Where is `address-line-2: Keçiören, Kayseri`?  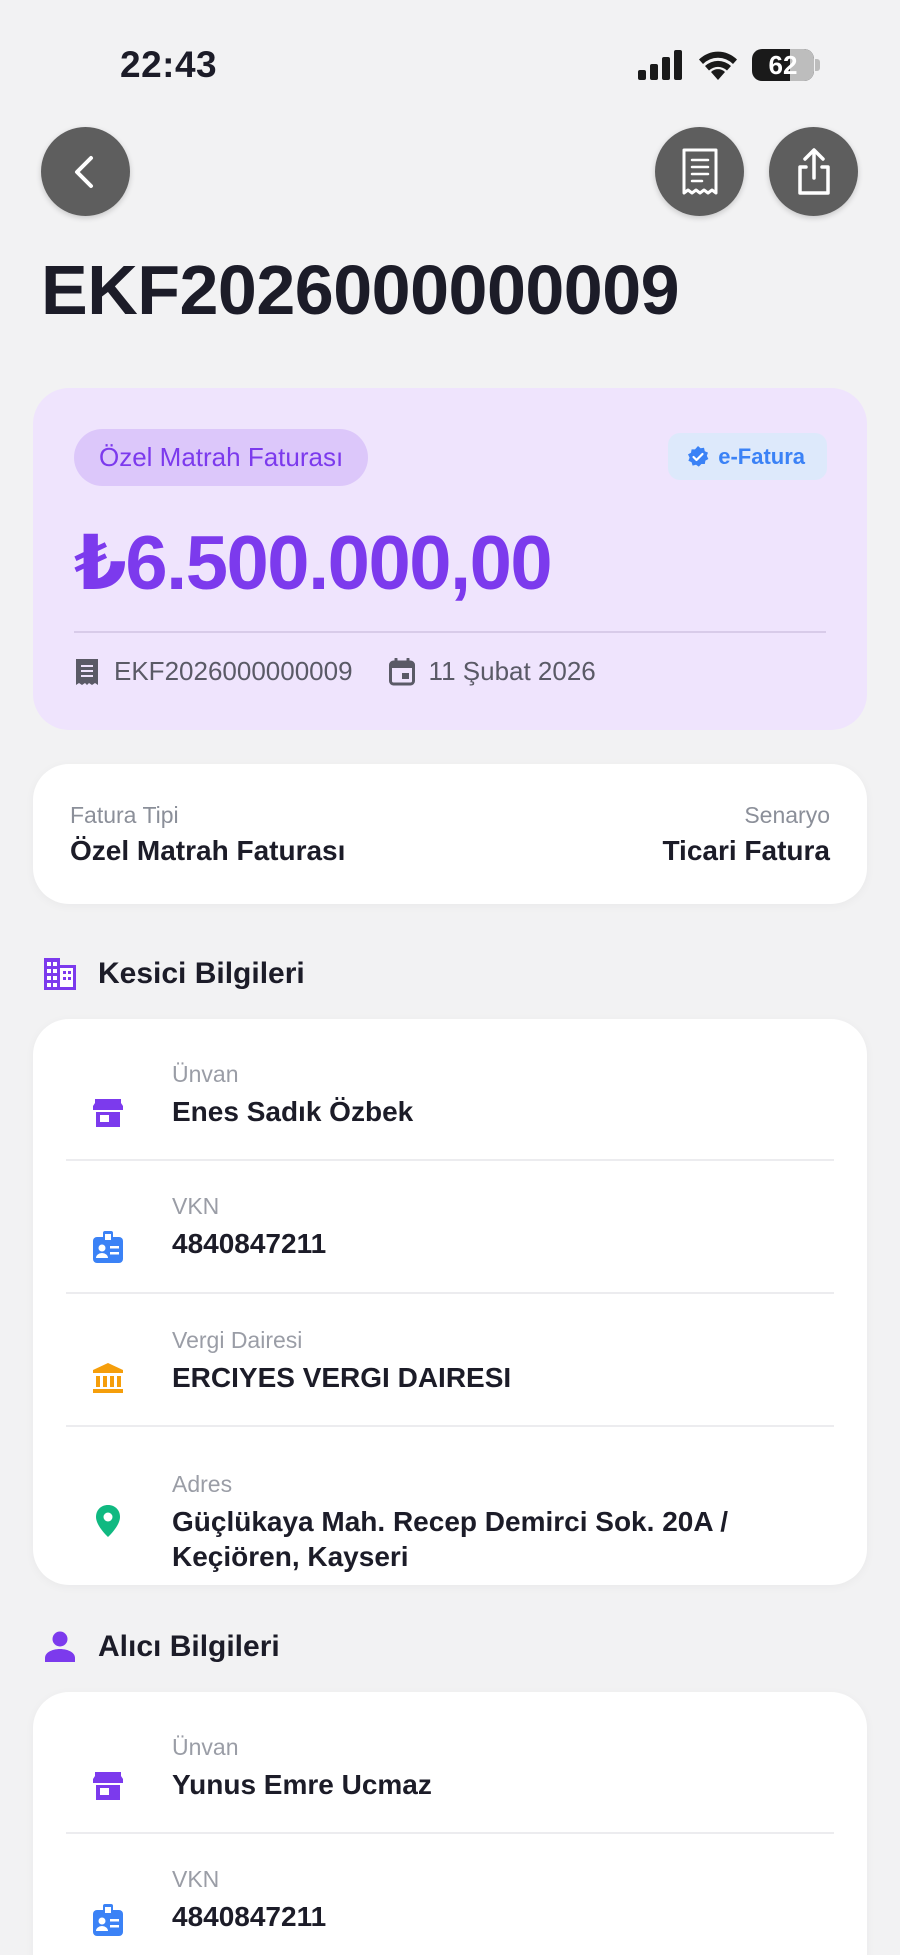 address-line-2: Keçiören, Kayseri is located at coordinates (290, 1556).